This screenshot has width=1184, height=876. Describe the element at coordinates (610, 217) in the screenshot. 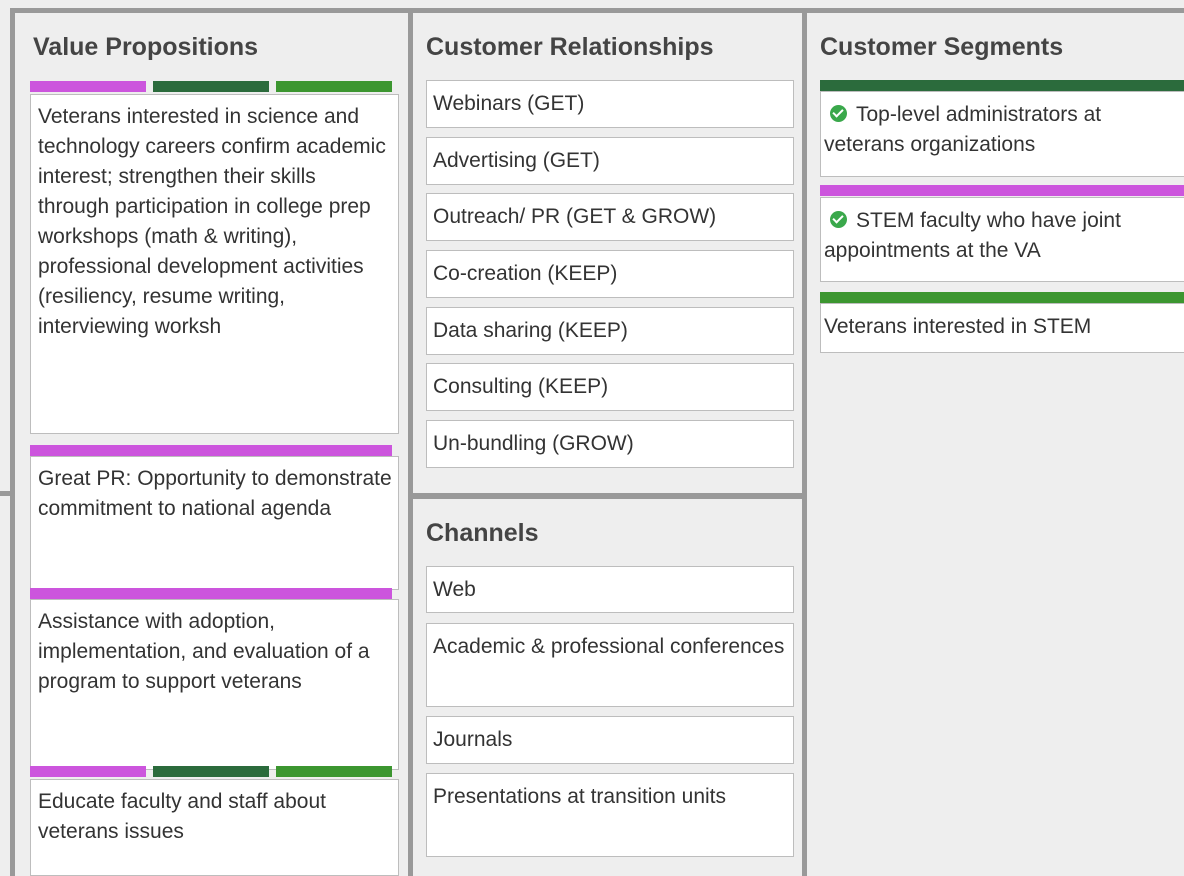

I see `customer-relationship-card: Outreach/ PR (GET & GROW)` at that location.